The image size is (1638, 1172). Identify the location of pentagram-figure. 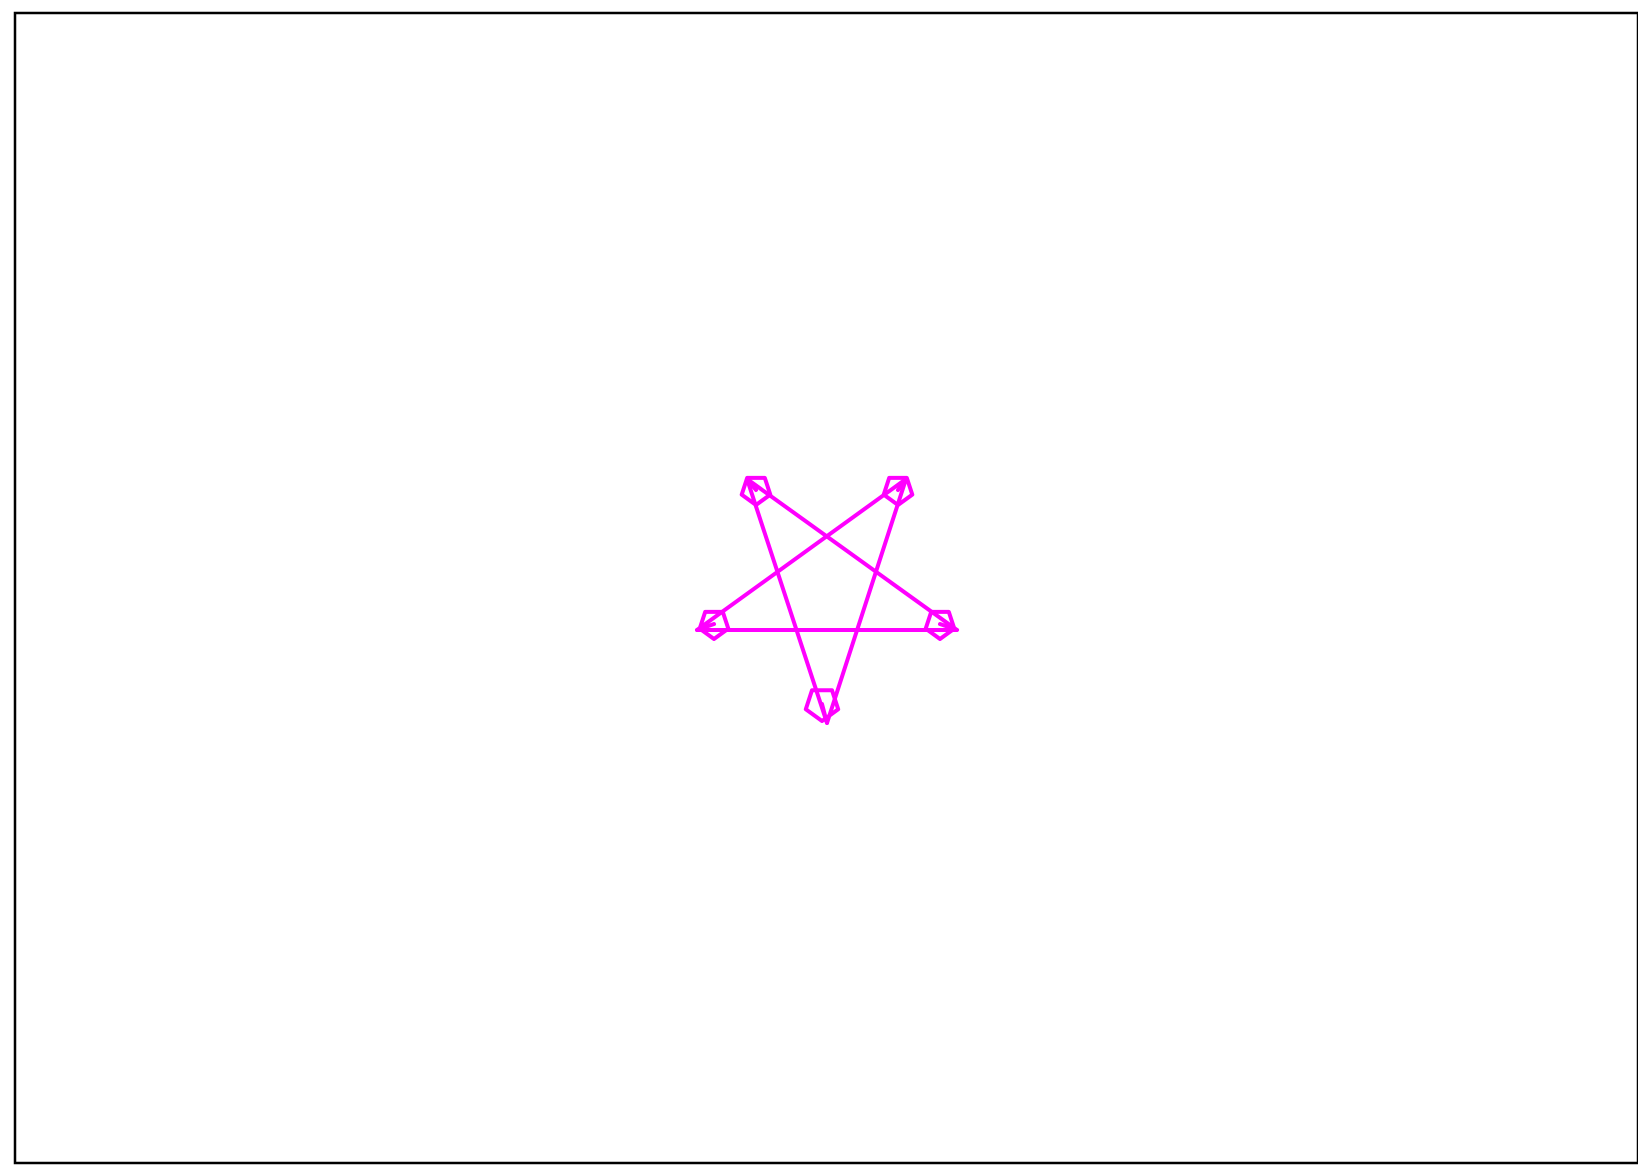
(827, 600).